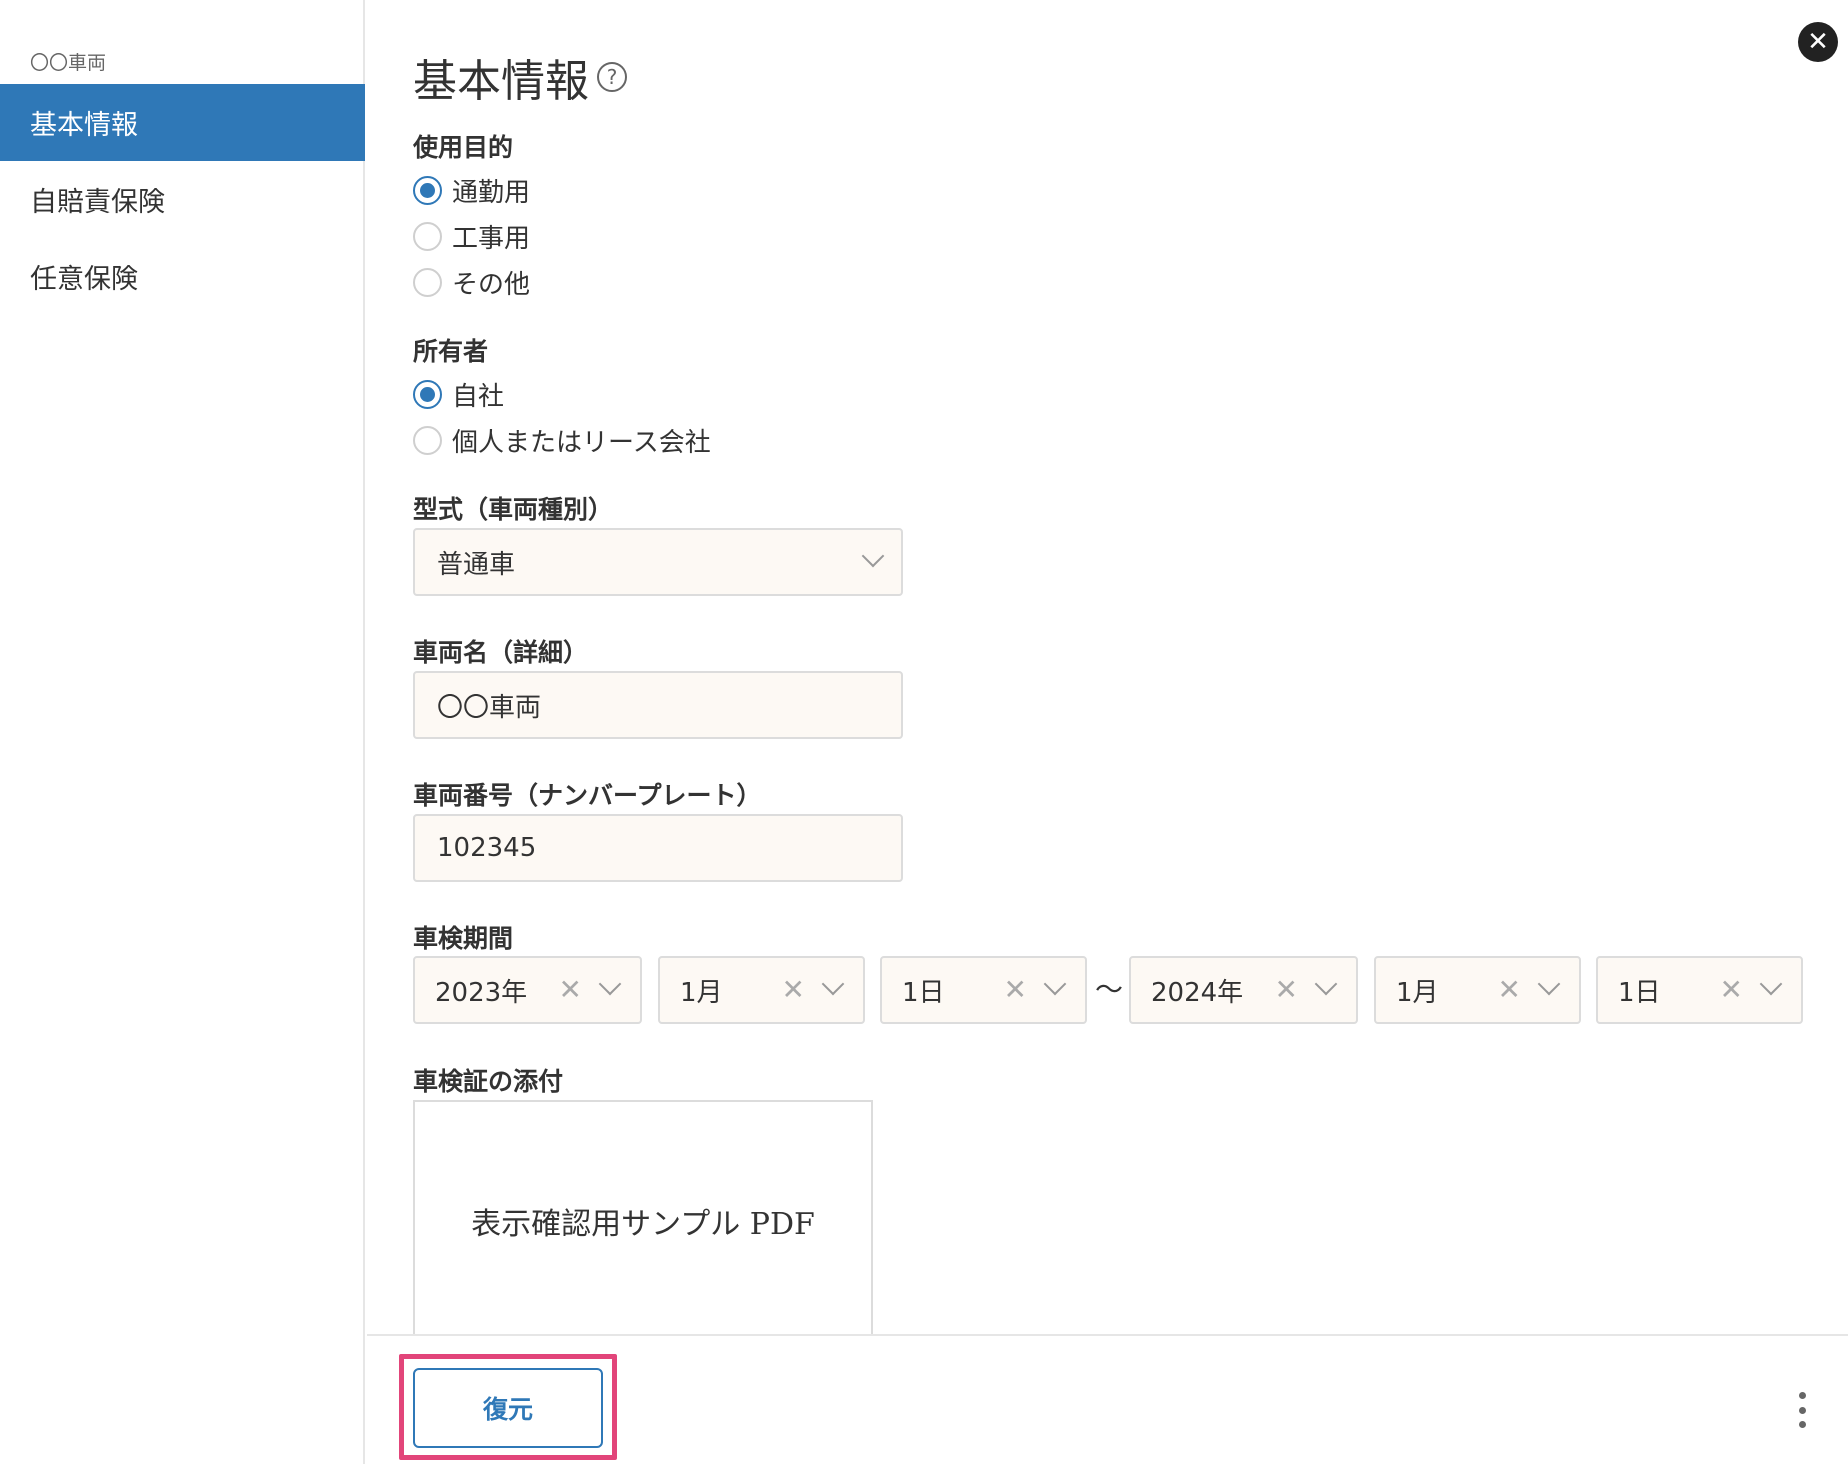  What do you see at coordinates (451, 351) in the screenshot?
I see `owner-label: 所有者` at bounding box center [451, 351].